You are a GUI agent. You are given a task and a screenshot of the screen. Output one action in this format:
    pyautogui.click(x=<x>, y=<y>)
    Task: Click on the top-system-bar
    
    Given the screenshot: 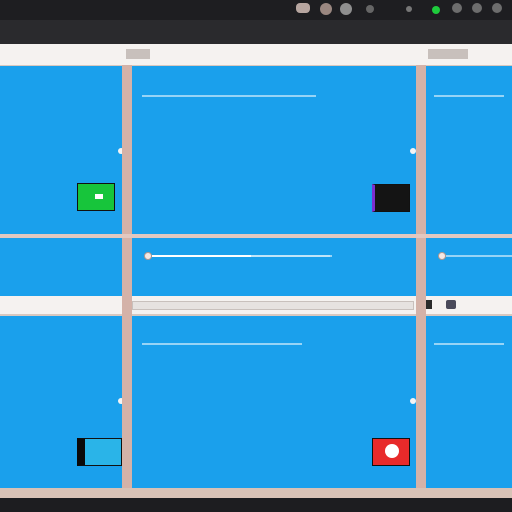 What is the action you would take?
    pyautogui.click(x=256, y=10)
    